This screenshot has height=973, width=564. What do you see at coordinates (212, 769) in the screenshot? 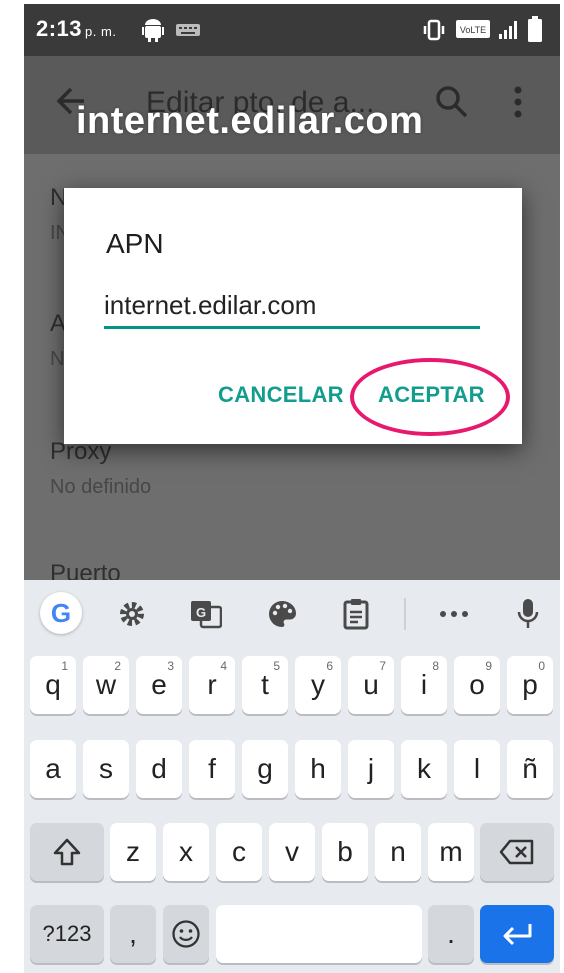
I see `key-f: f` at bounding box center [212, 769].